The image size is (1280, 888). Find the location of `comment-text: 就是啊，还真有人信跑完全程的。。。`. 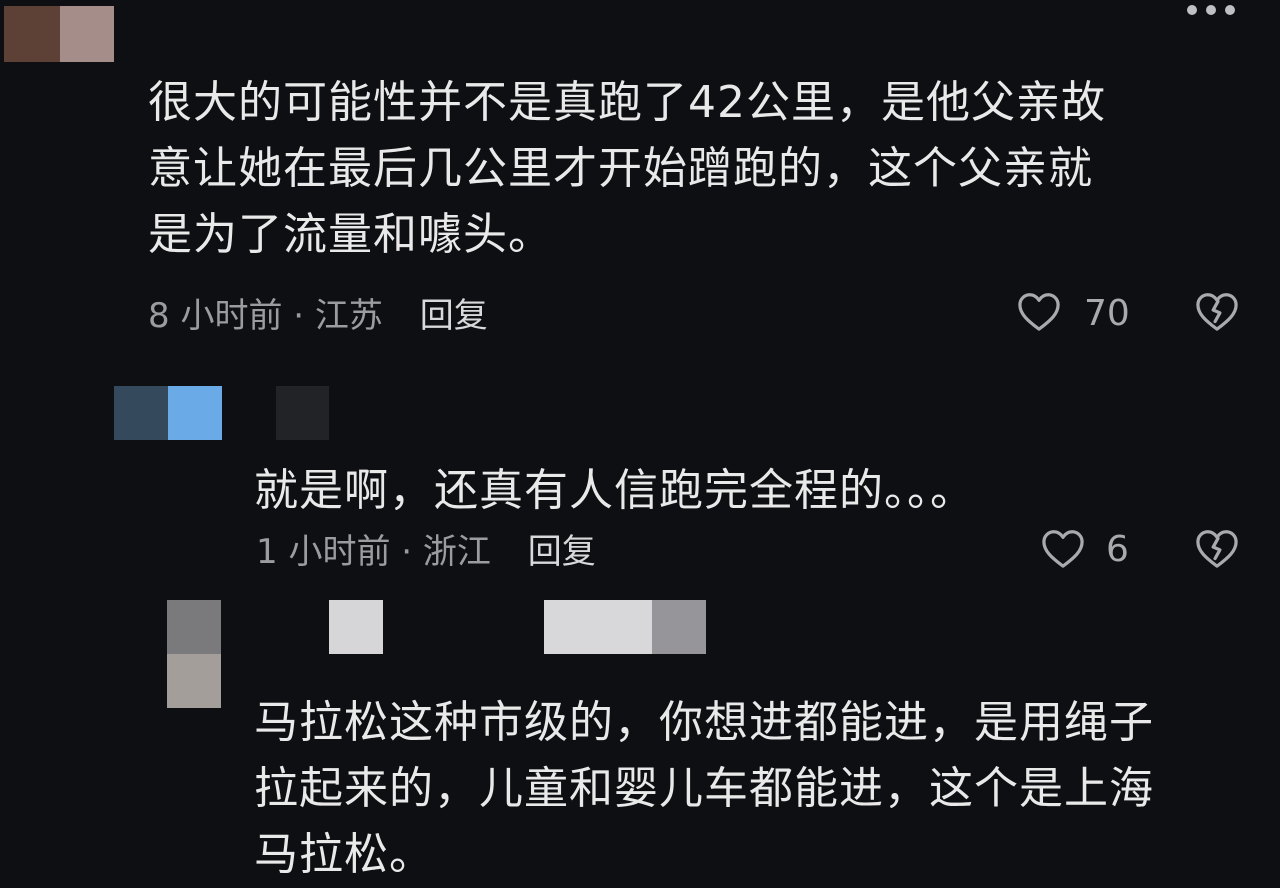

comment-text: 就是啊，还真有人信跑完全程的。。。 is located at coordinates (614, 491).